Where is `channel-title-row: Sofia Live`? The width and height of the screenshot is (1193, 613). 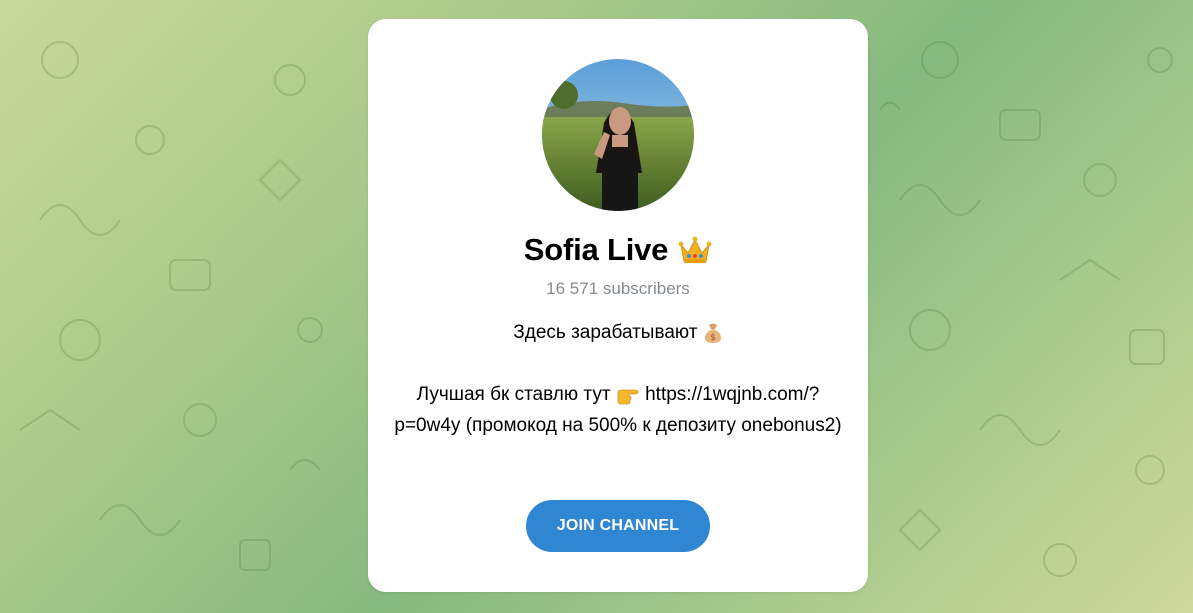 channel-title-row: Sofia Live is located at coordinates (618, 250).